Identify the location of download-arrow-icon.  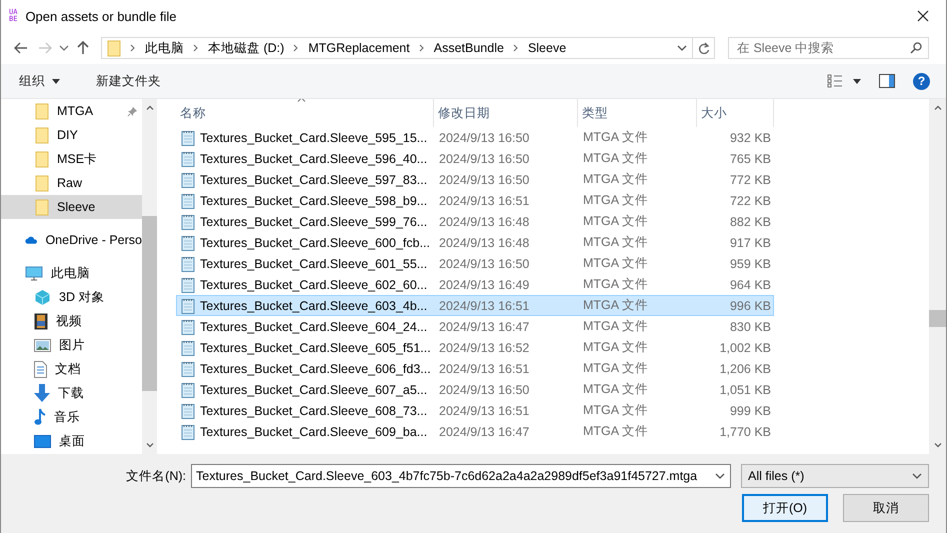
(42, 393).